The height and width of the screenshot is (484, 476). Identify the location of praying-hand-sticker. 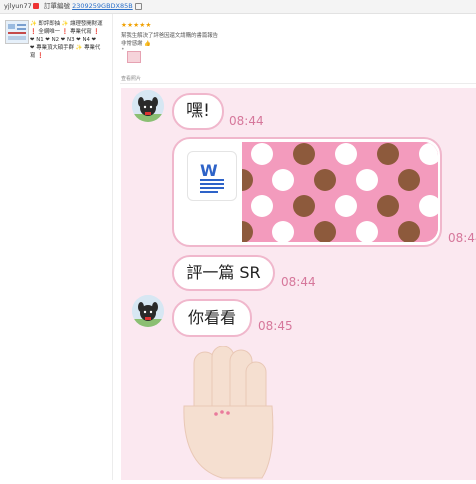
(226, 412).